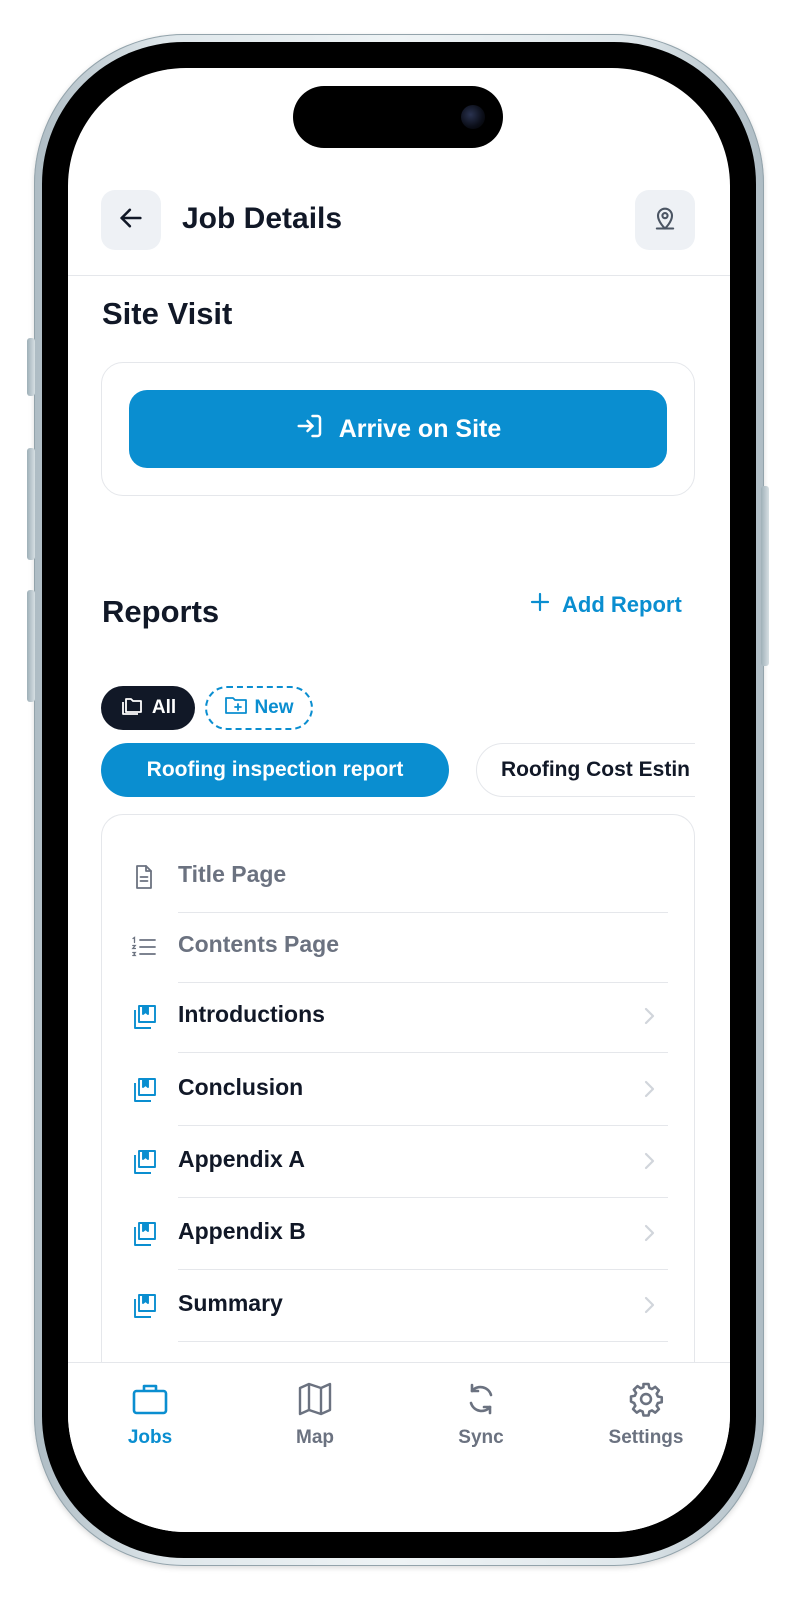  Describe the element at coordinates (540, 605) in the screenshot. I see `plus-icon` at that location.